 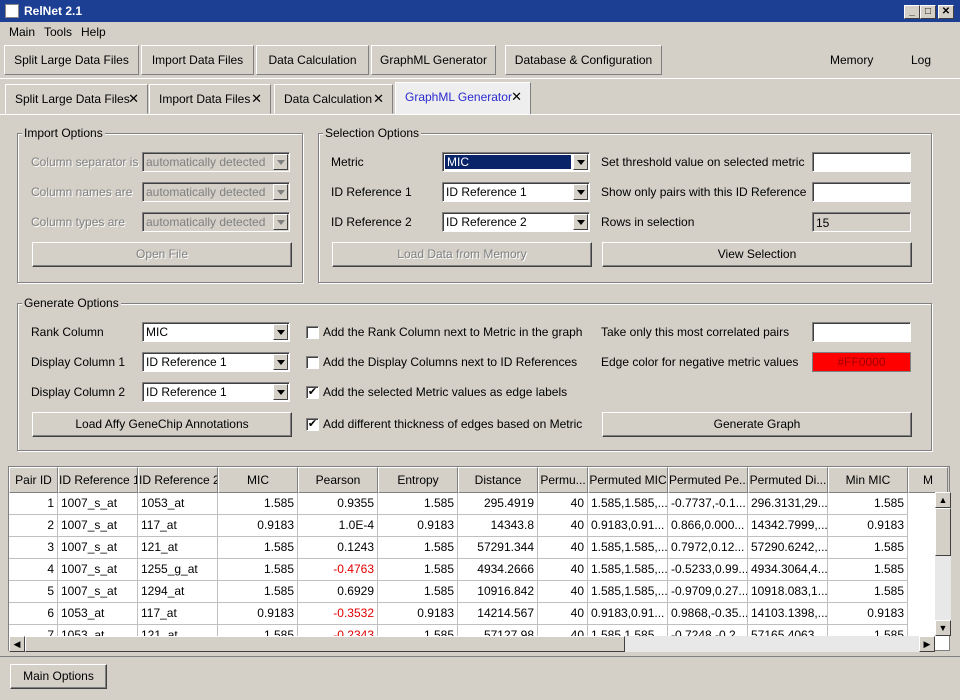 I want to click on table-cell: 117_at, so click(x=178, y=614).